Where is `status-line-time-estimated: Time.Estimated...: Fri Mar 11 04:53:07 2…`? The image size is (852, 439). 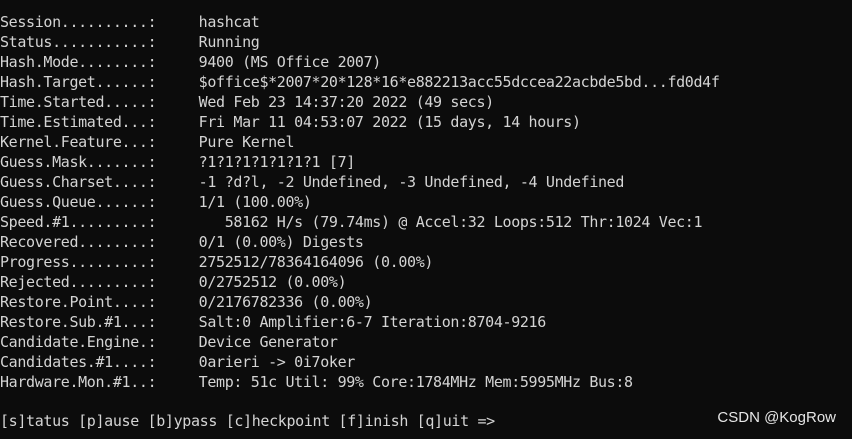
status-line-time-estimated: Time.Estimated...: Fri Mar 11 04:53:07 2… is located at coordinates (426, 122).